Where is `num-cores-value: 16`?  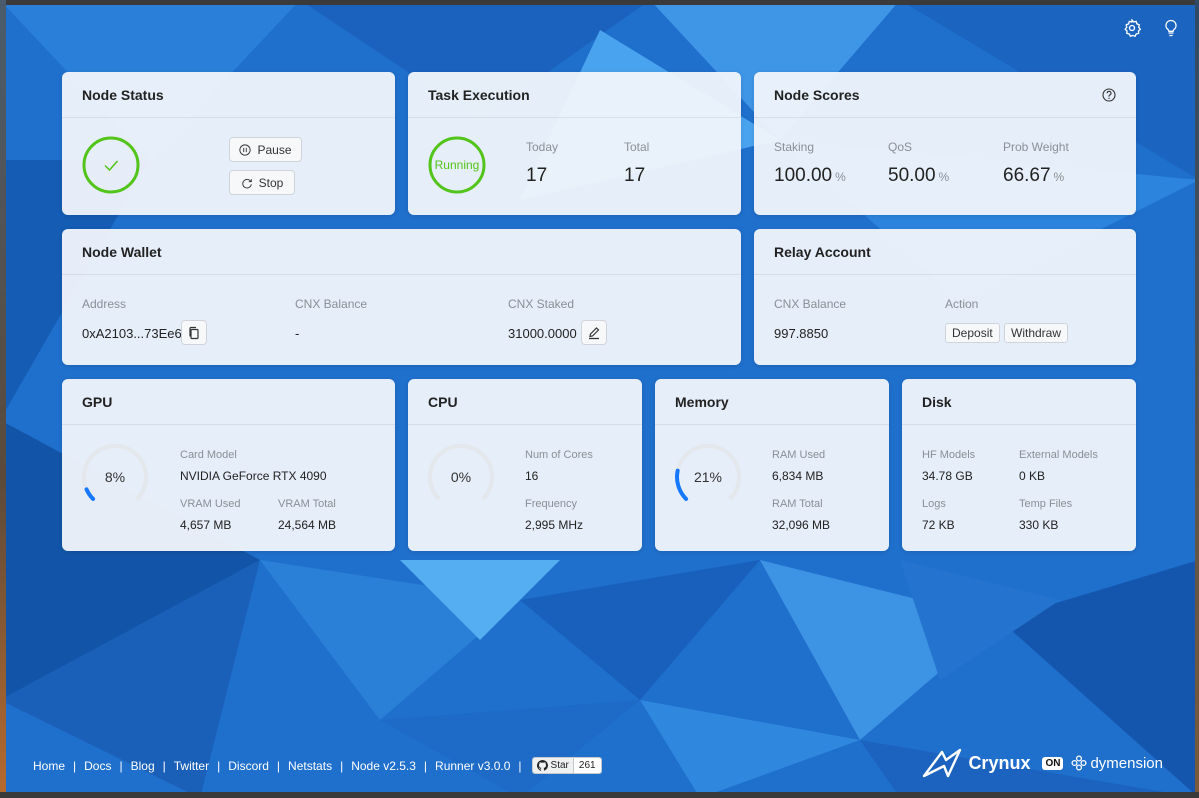 num-cores-value: 16 is located at coordinates (532, 476).